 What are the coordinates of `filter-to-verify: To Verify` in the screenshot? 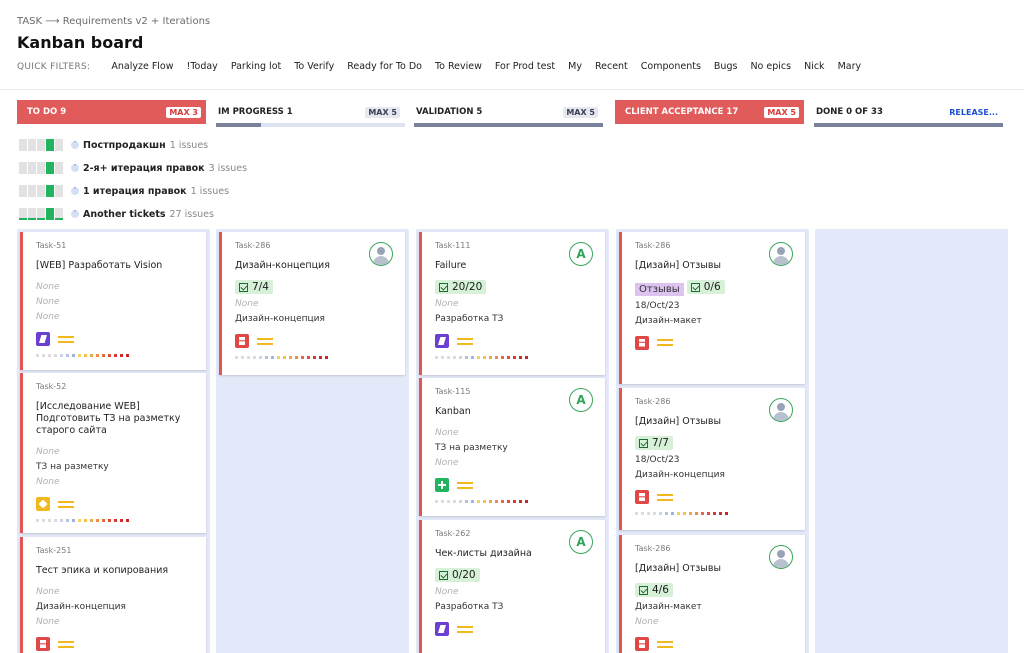 It's located at (314, 66).